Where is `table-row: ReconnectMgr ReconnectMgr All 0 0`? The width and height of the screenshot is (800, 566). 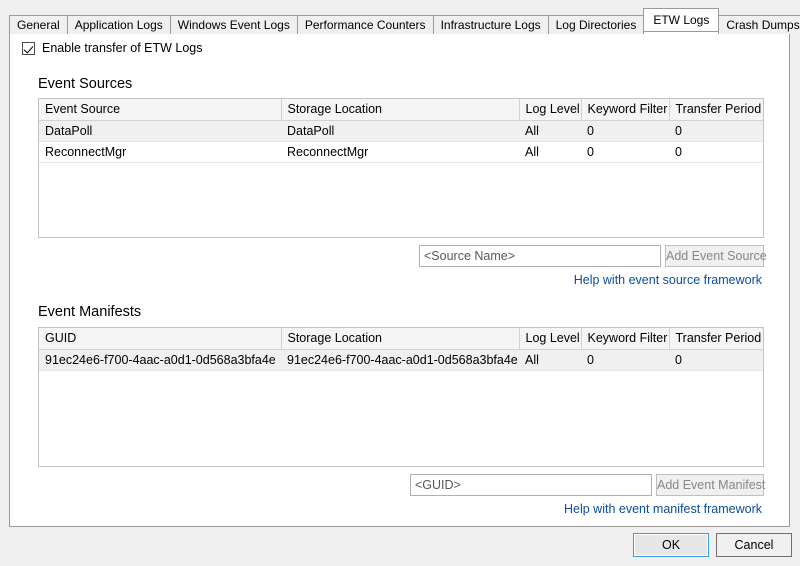
table-row: ReconnectMgr ReconnectMgr All 0 0 is located at coordinates (401, 152).